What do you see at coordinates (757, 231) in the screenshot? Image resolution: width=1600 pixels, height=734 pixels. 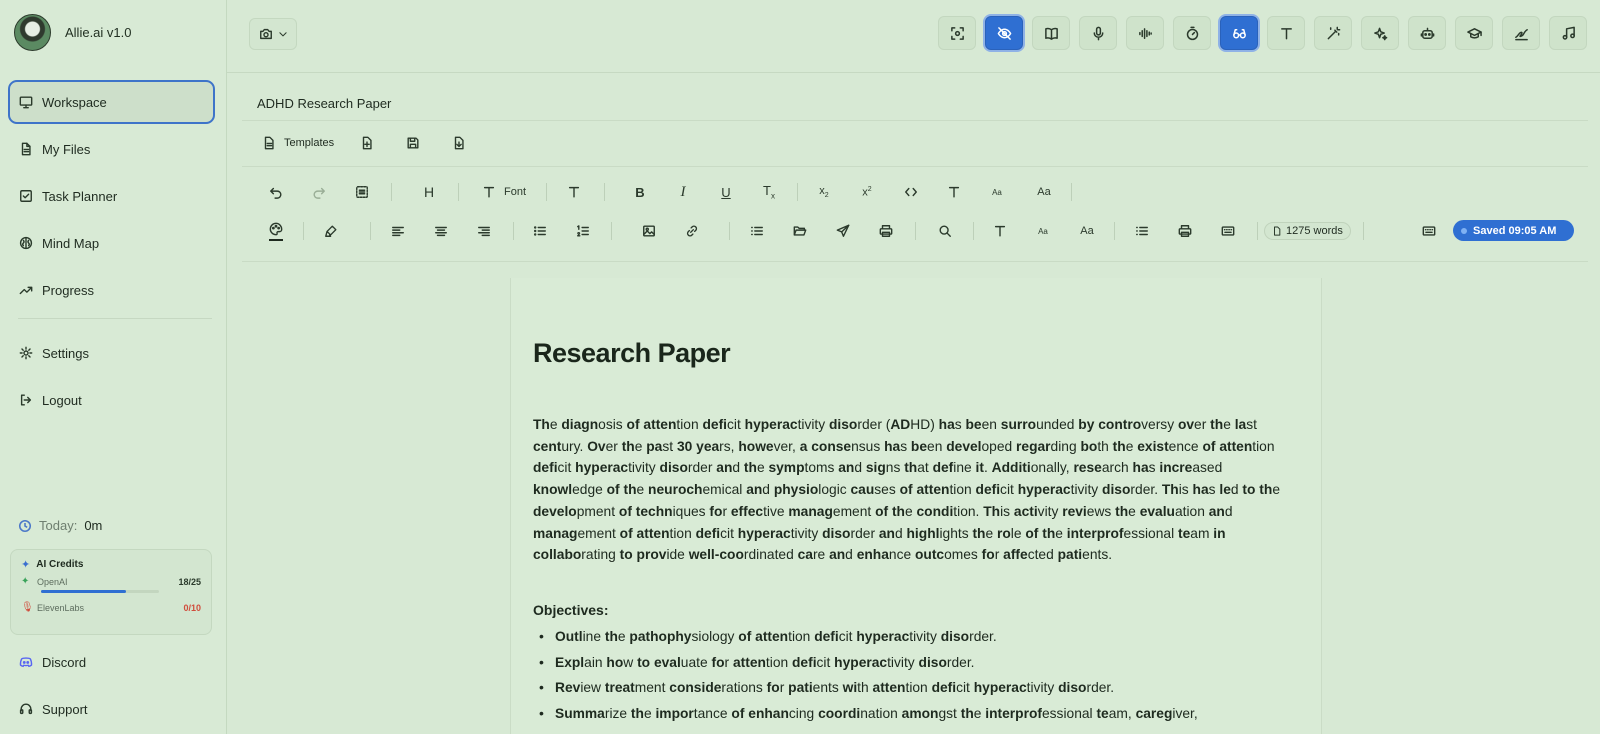 I see `outline-button` at bounding box center [757, 231].